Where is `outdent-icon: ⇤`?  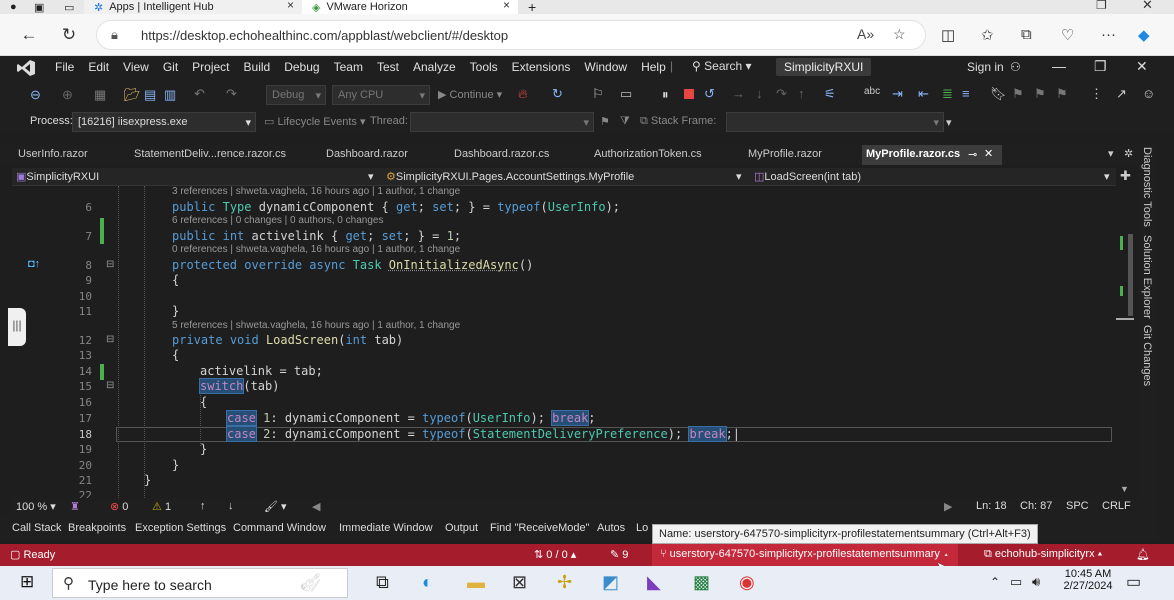 outdent-icon: ⇤ is located at coordinates (923, 94).